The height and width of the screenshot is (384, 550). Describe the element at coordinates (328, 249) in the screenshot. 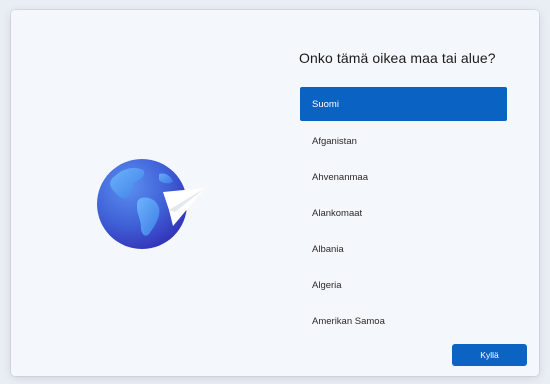

I see `region-option-label: Albania` at that location.